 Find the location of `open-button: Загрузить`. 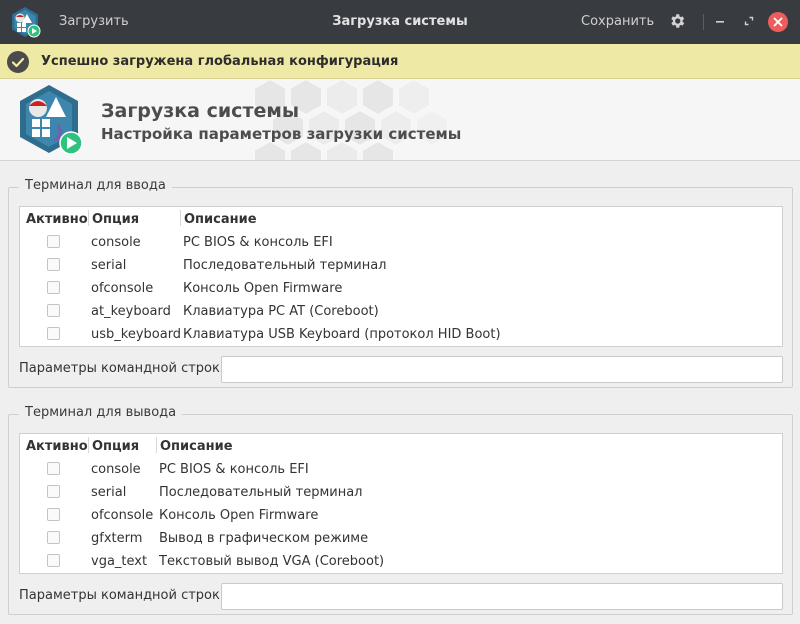

open-button: Загрузить is located at coordinates (94, 21).